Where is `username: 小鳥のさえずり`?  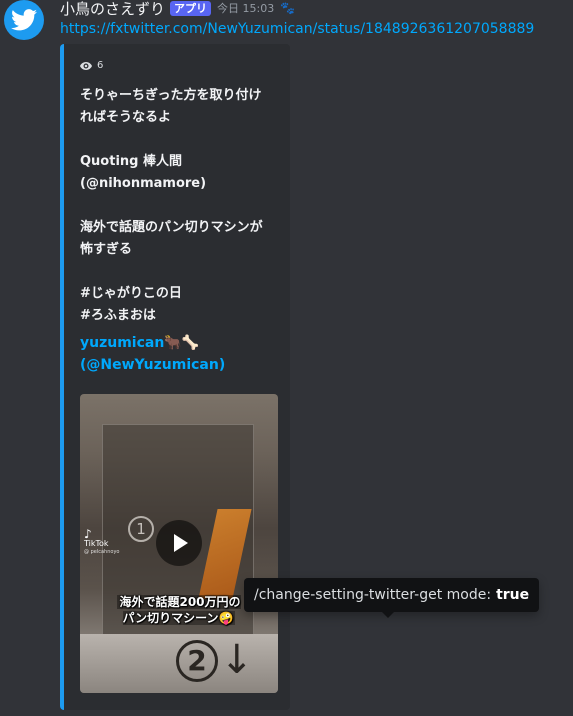 username: 小鳥のさえずり is located at coordinates (112, 9).